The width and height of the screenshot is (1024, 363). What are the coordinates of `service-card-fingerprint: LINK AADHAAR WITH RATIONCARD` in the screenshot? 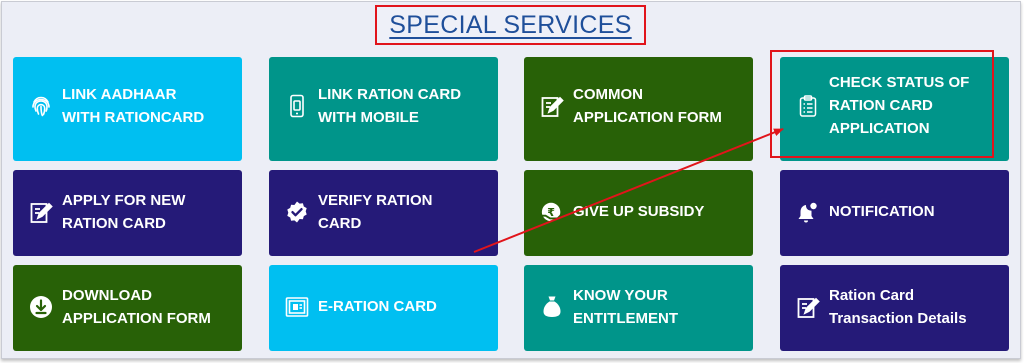 It's located at (127, 109).